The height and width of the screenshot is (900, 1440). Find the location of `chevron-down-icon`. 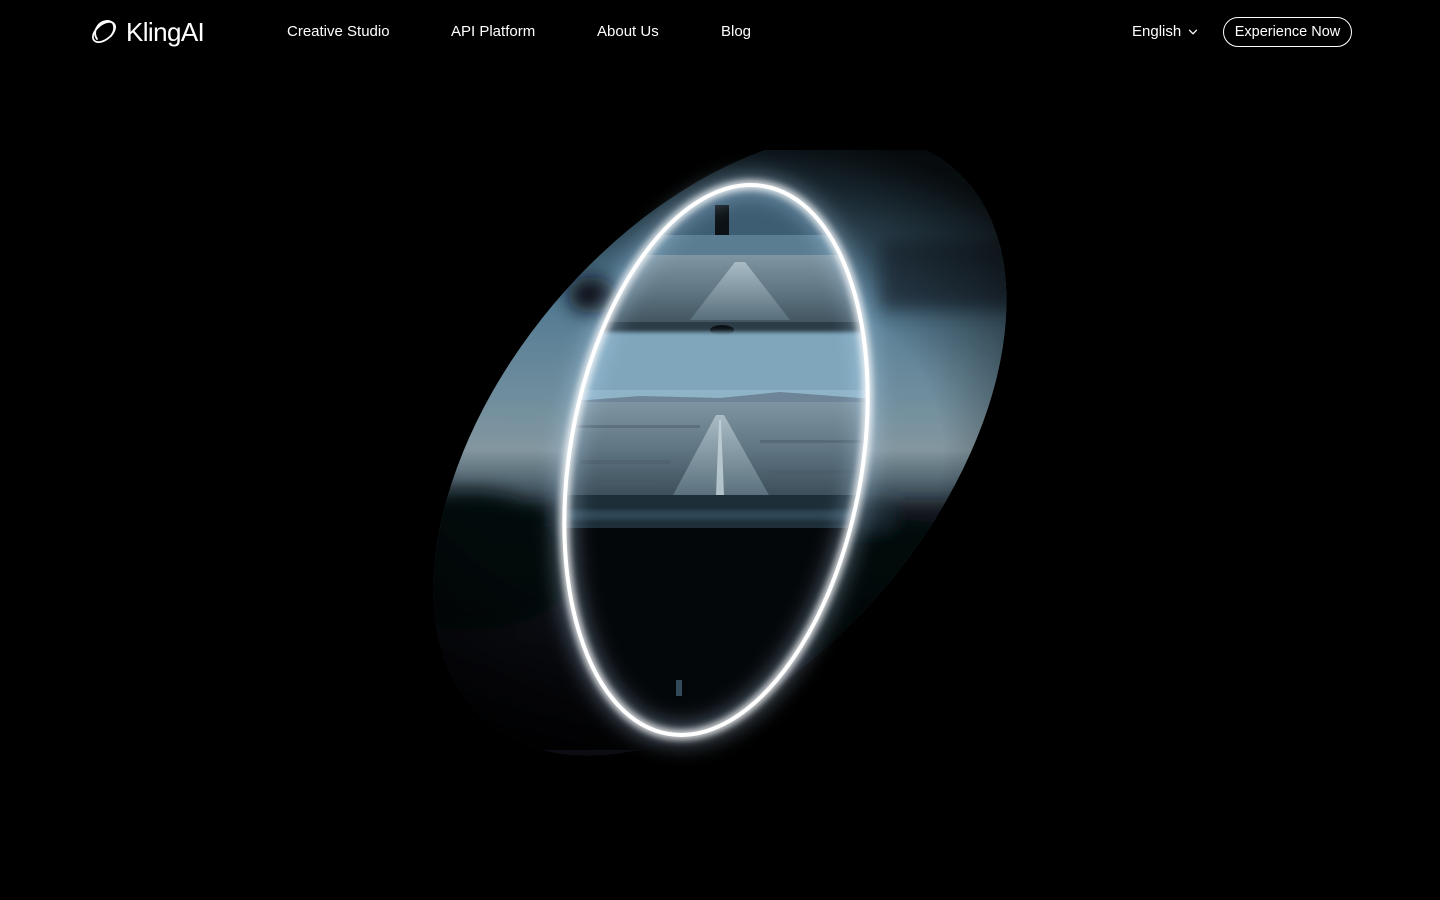

chevron-down-icon is located at coordinates (1193, 32).